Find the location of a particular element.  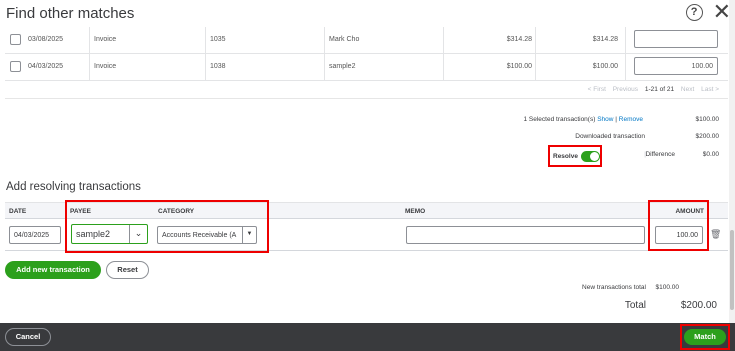

selected-summary: 1 Selected transaction(s) Show | Remove is located at coordinates (583, 119).